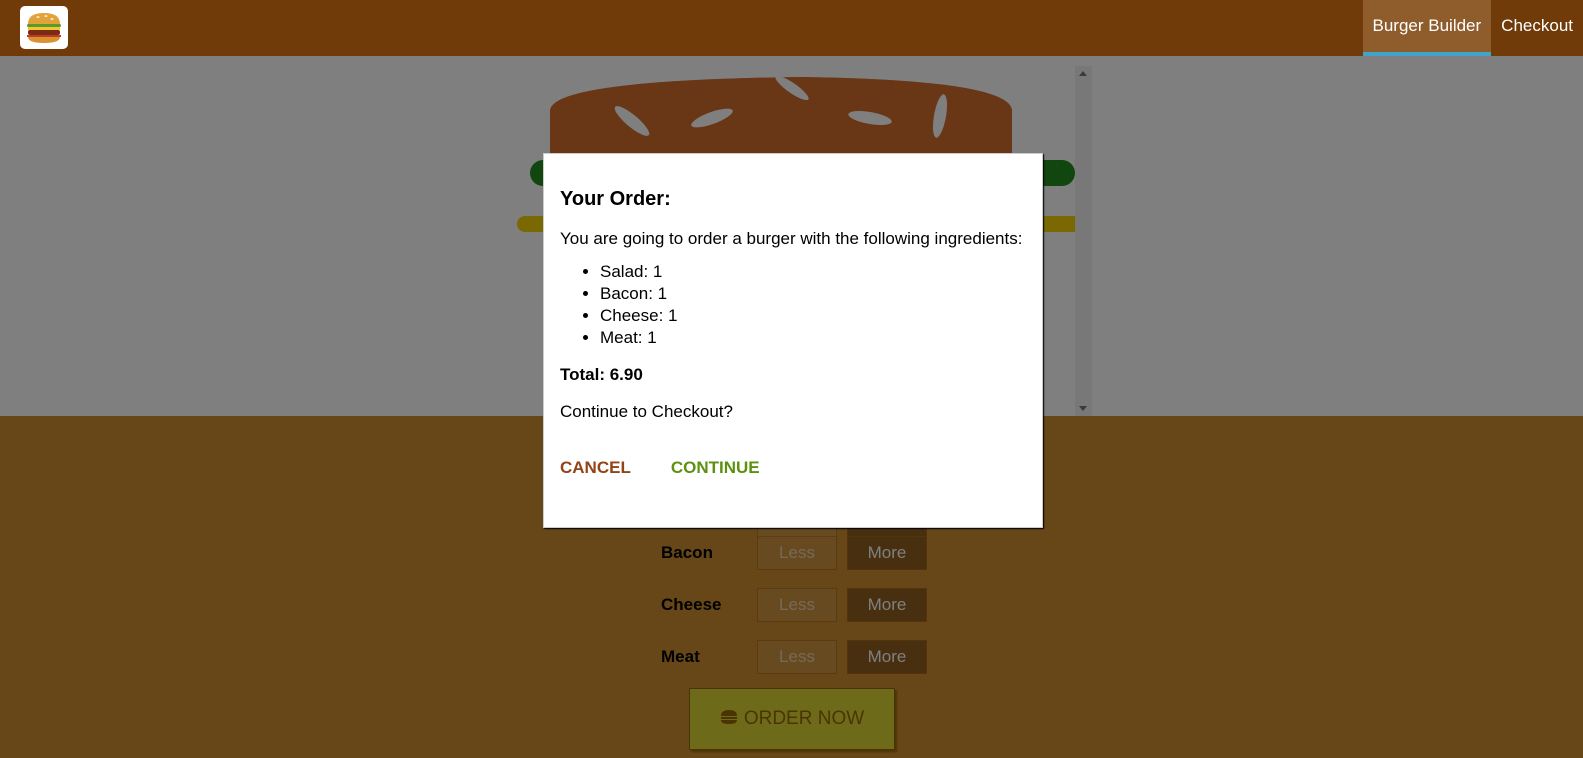 The height and width of the screenshot is (758, 1583). Describe the element at coordinates (615, 199) in the screenshot. I see `modal-title: Your Order:` at that location.